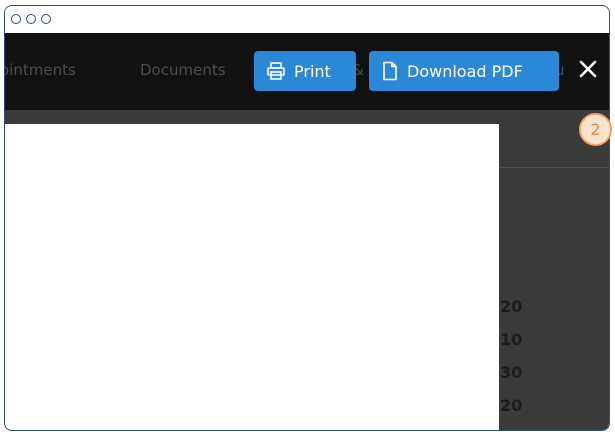 This screenshot has width=615, height=432. What do you see at coordinates (312, 71) in the screenshot?
I see `print-button-label: Print` at bounding box center [312, 71].